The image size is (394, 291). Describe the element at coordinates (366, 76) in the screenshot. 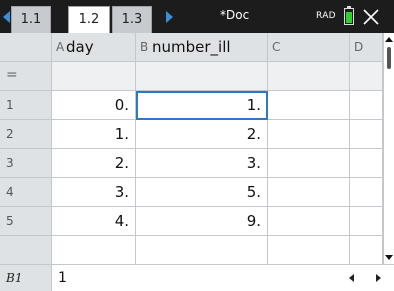

I see `formula-cell-d` at that location.